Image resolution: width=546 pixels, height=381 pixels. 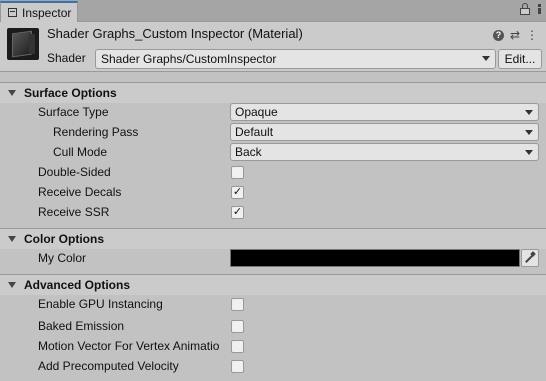 I want to click on my-color-row: My Color, so click(x=273, y=258).